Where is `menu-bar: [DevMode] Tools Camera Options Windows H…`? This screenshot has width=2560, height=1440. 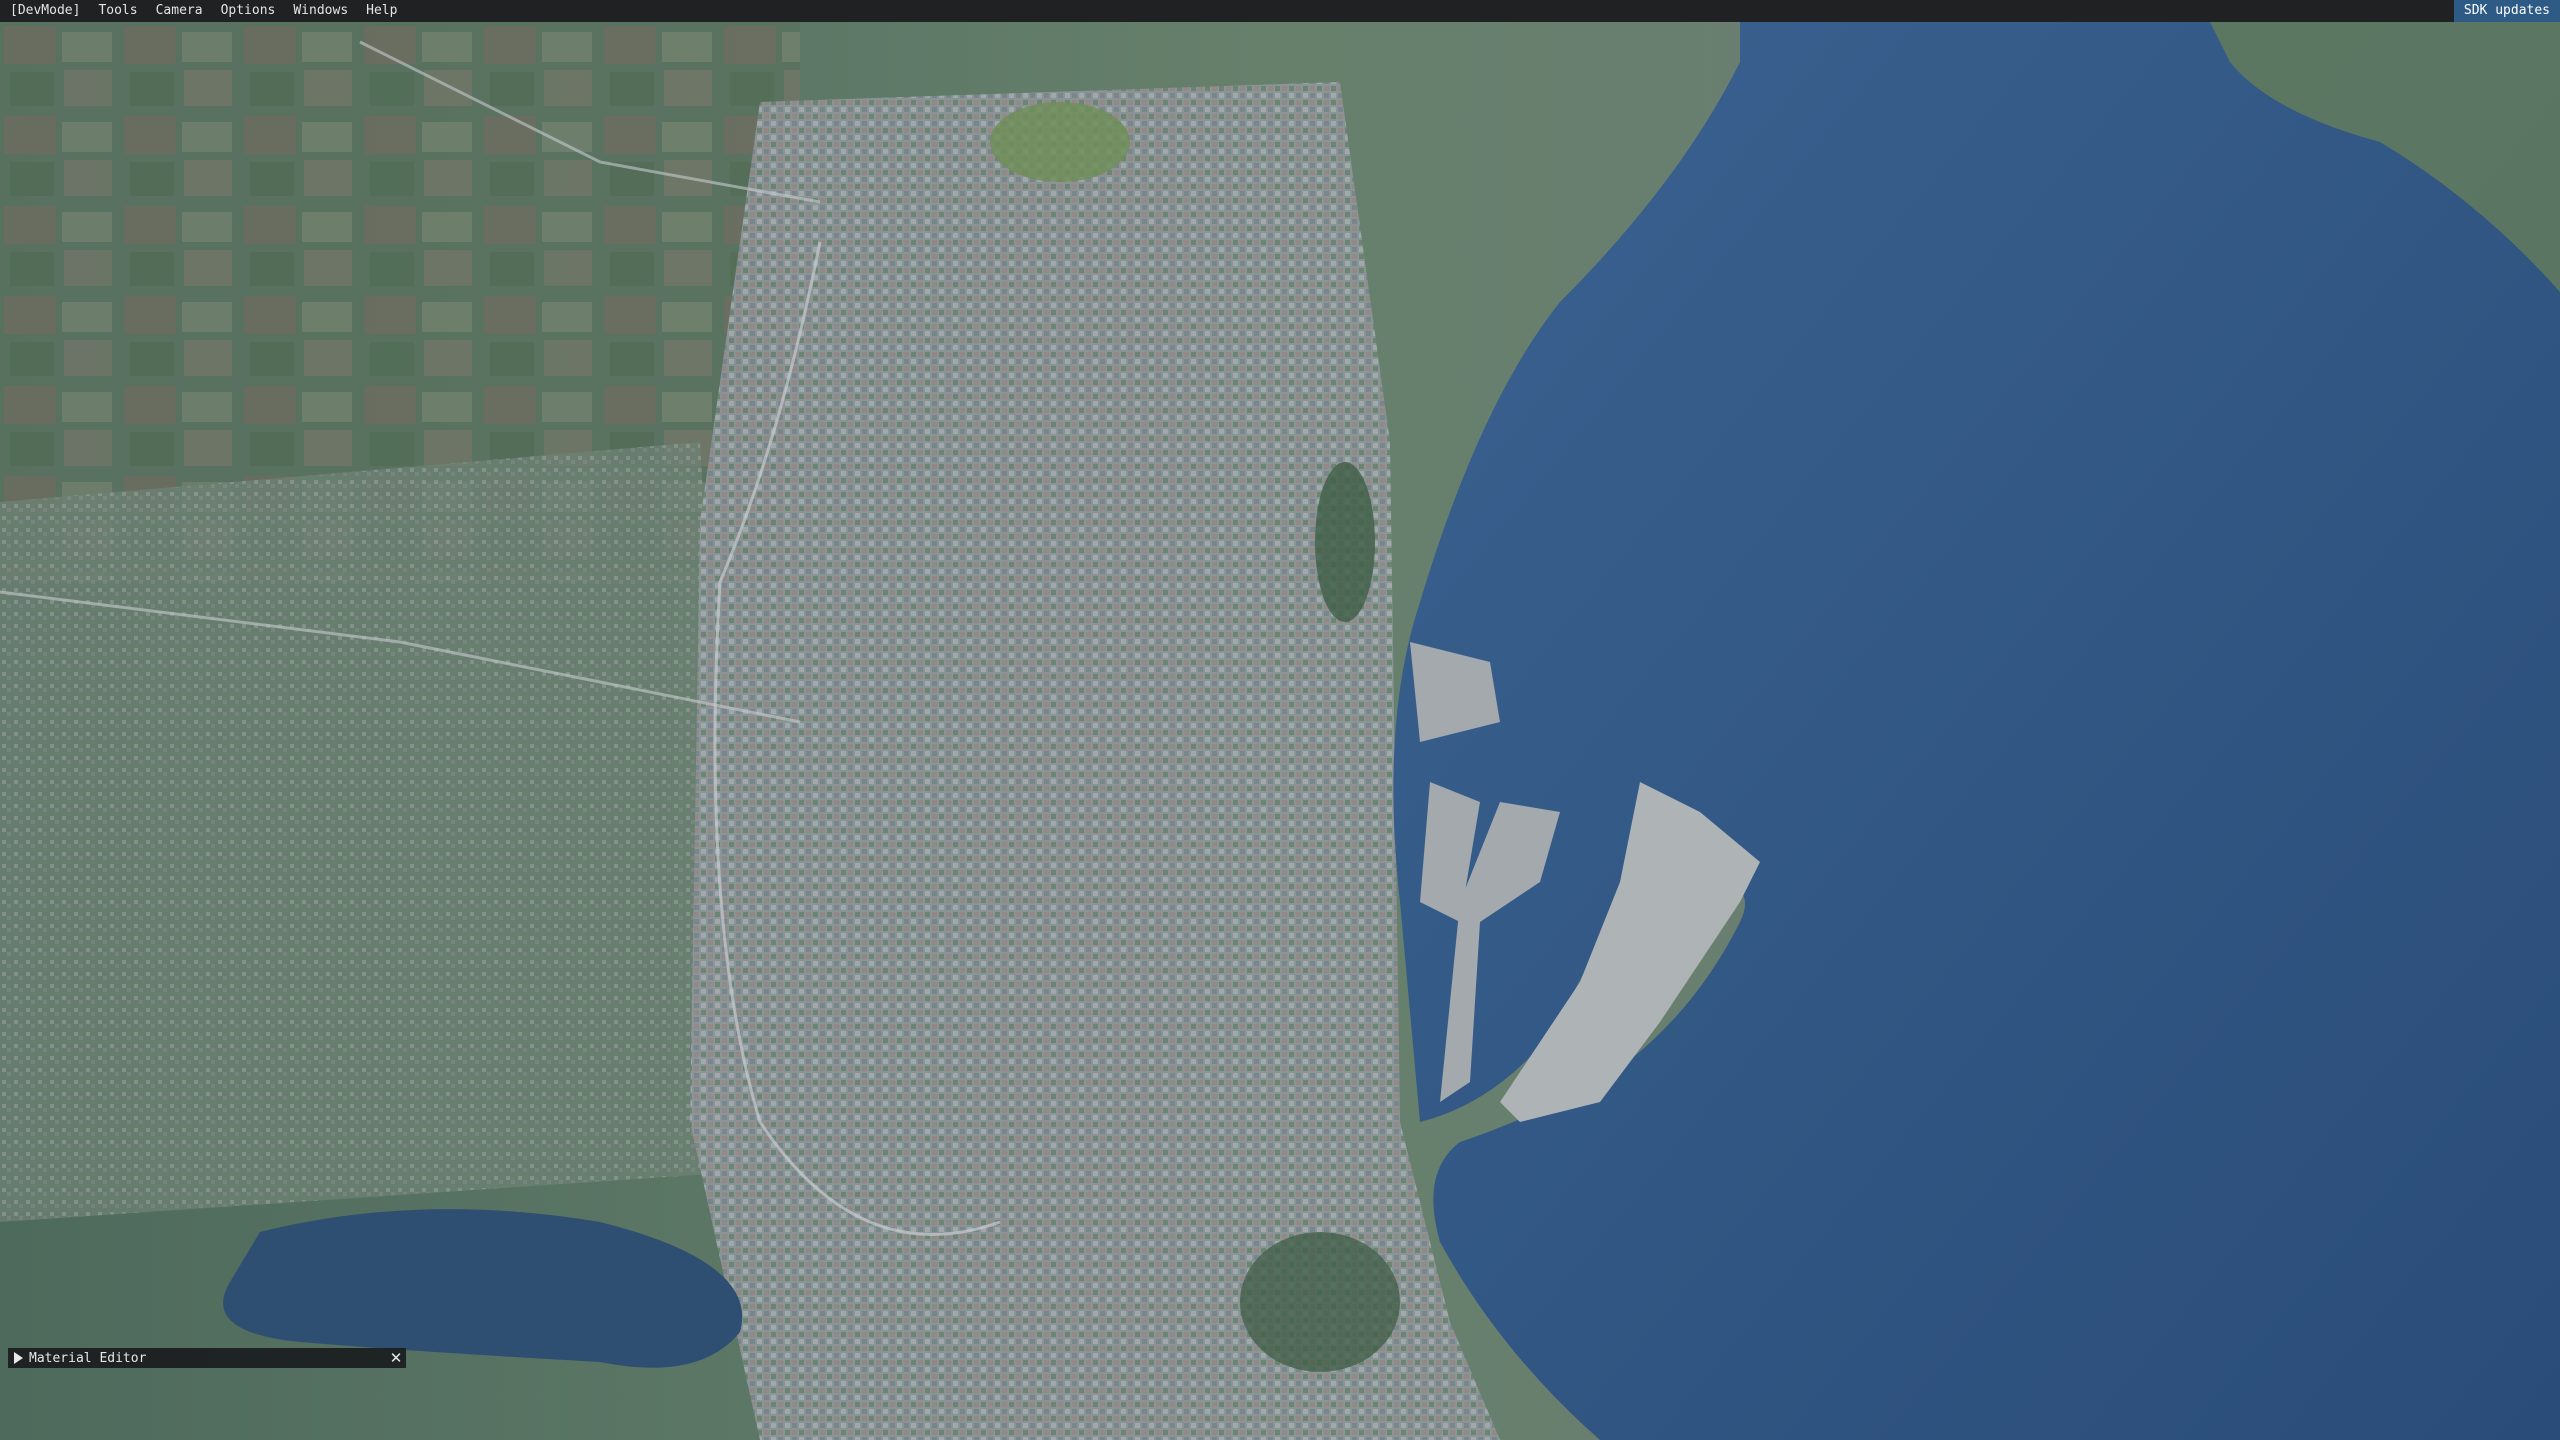
menu-bar: [DevMode] Tools Camera Options Windows H… is located at coordinates (1280, 11).